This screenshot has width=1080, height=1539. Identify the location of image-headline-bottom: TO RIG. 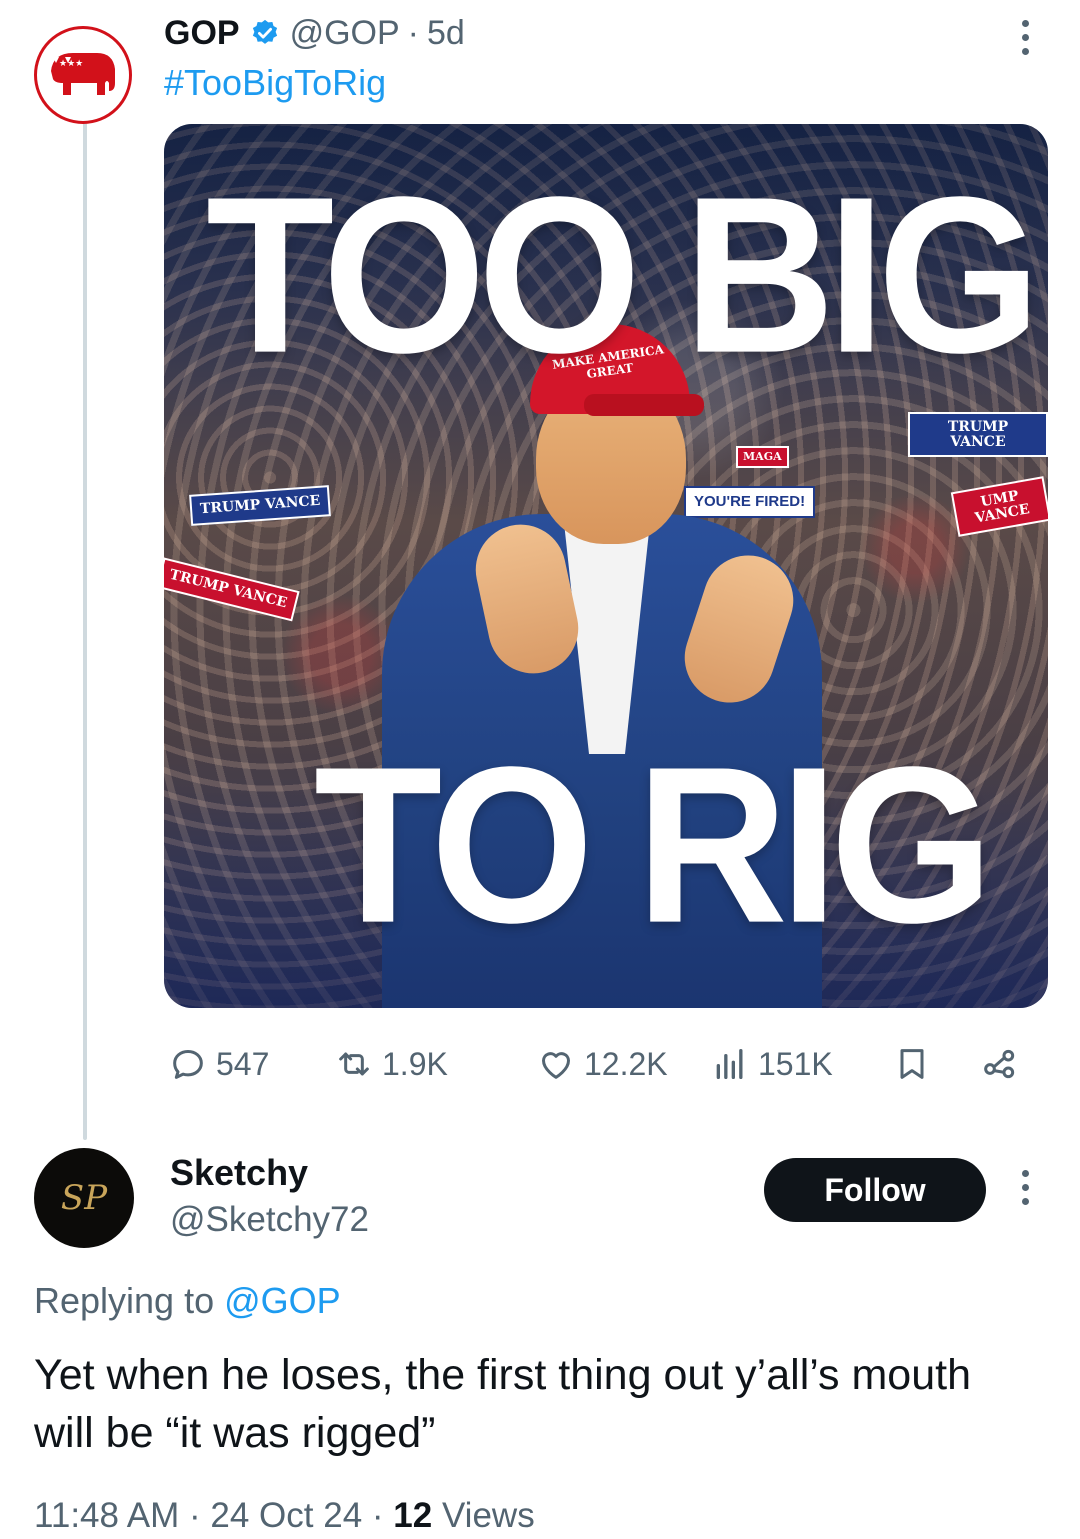
(654, 845).